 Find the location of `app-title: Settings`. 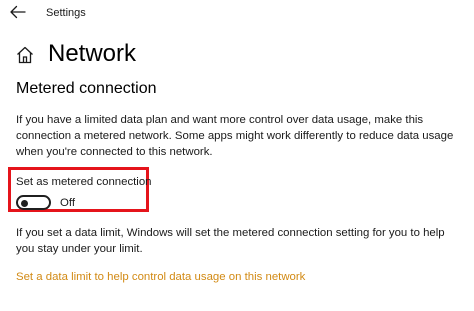

app-title: Settings is located at coordinates (66, 13).